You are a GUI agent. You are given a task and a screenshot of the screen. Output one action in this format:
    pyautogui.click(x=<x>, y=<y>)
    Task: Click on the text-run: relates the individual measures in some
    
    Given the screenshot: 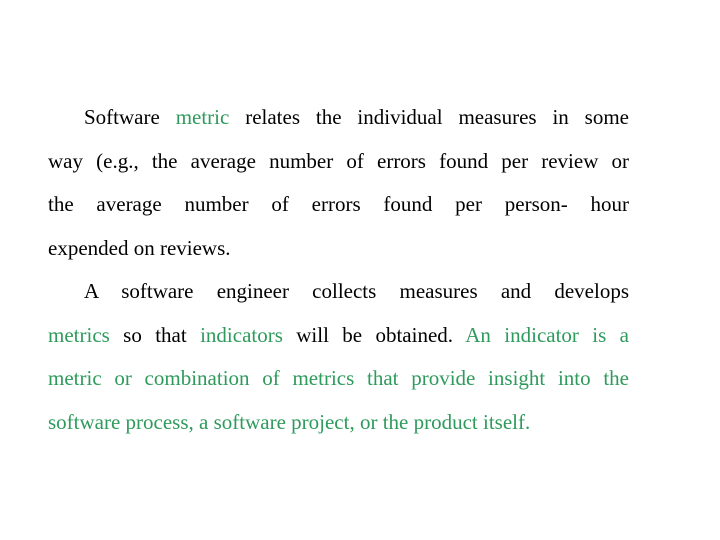 What is the action you would take?
    pyautogui.click(x=429, y=117)
    